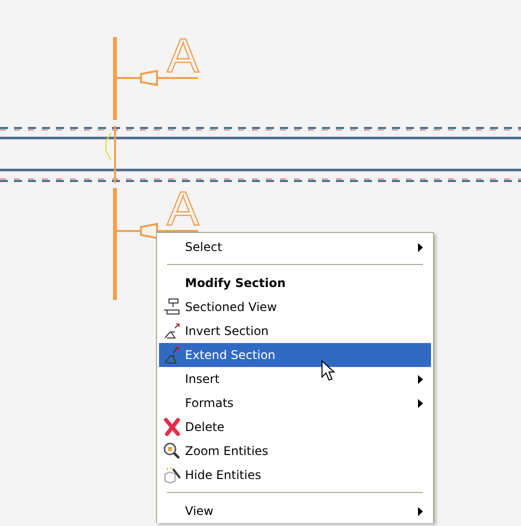 The image size is (521, 526). I want to click on menu-item: Hide Entities, so click(295, 475).